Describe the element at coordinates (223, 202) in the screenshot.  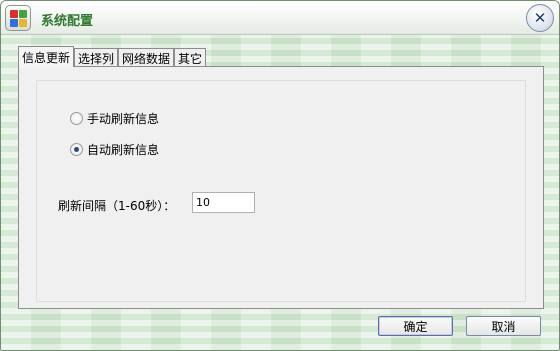
I see `refresh-interval-input` at that location.